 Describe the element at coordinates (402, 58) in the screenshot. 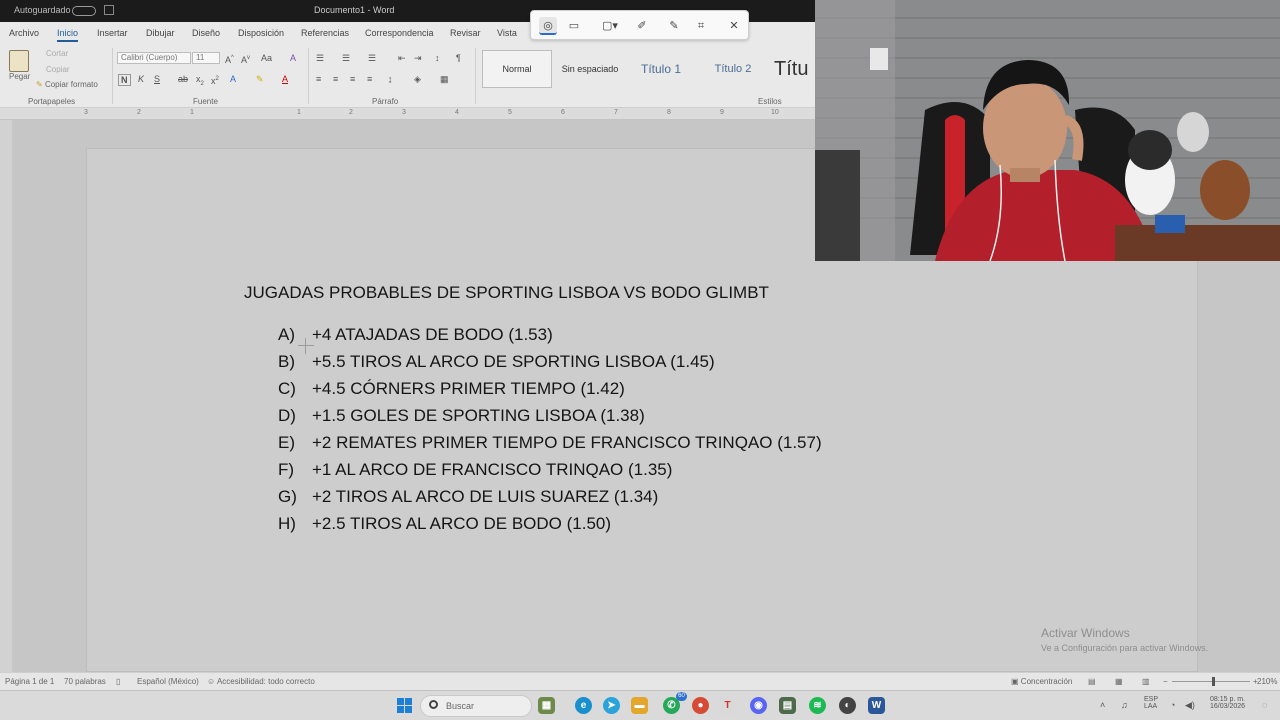

I see `decrease-indent-icon: ⇤` at that location.